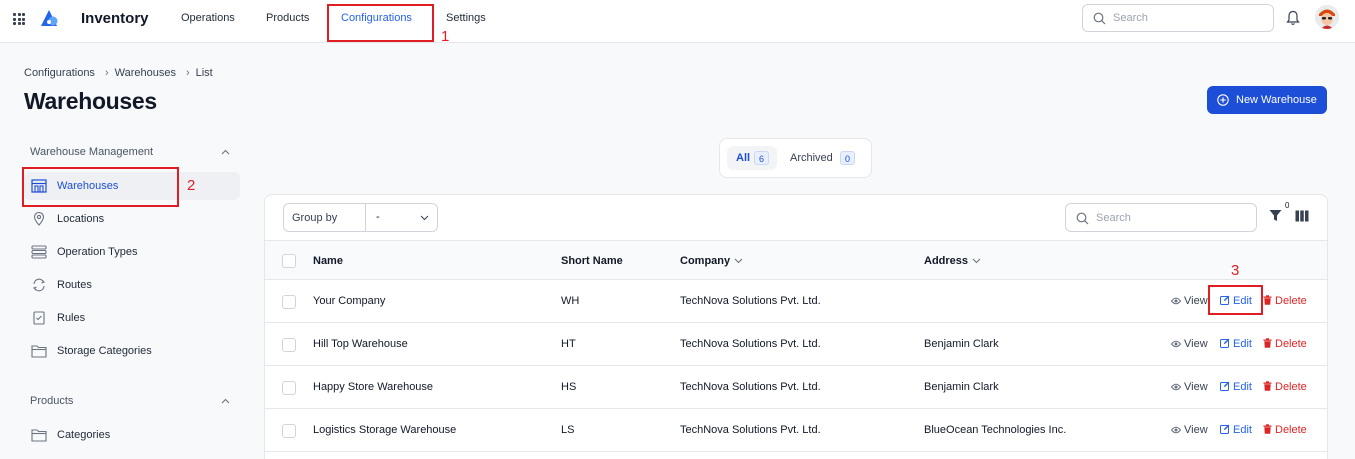 The height and width of the screenshot is (459, 1355). Describe the element at coordinates (51, 401) in the screenshot. I see `sidebar-section-title: Products` at that location.